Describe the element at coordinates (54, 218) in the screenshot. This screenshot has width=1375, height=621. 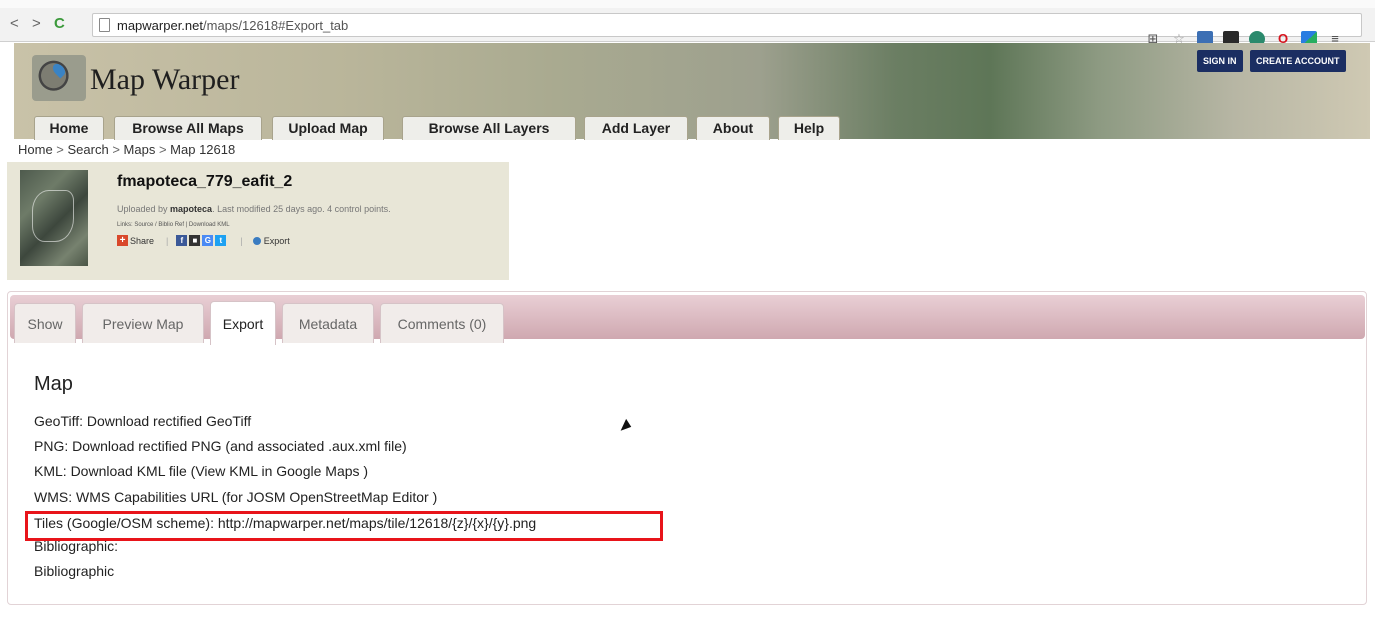
I see `map-thumbnail` at that location.